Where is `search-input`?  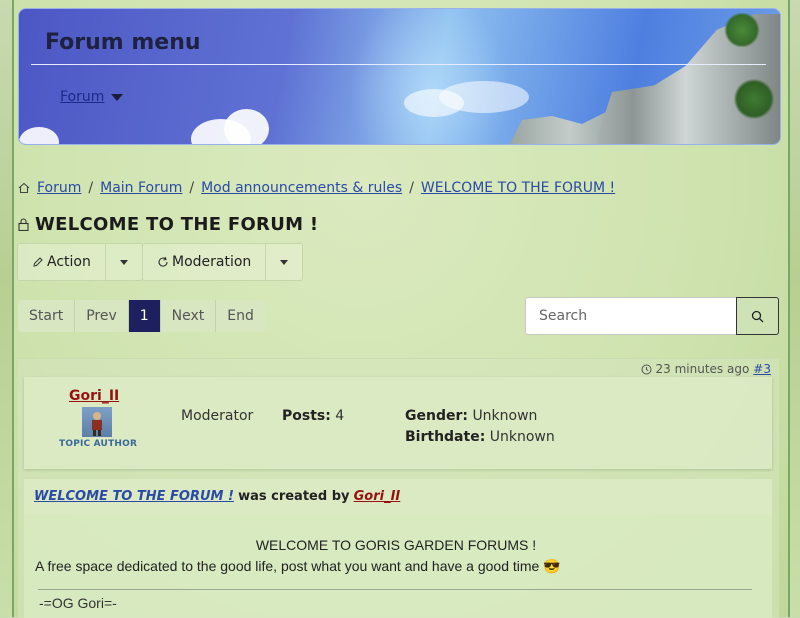
search-input is located at coordinates (630, 316).